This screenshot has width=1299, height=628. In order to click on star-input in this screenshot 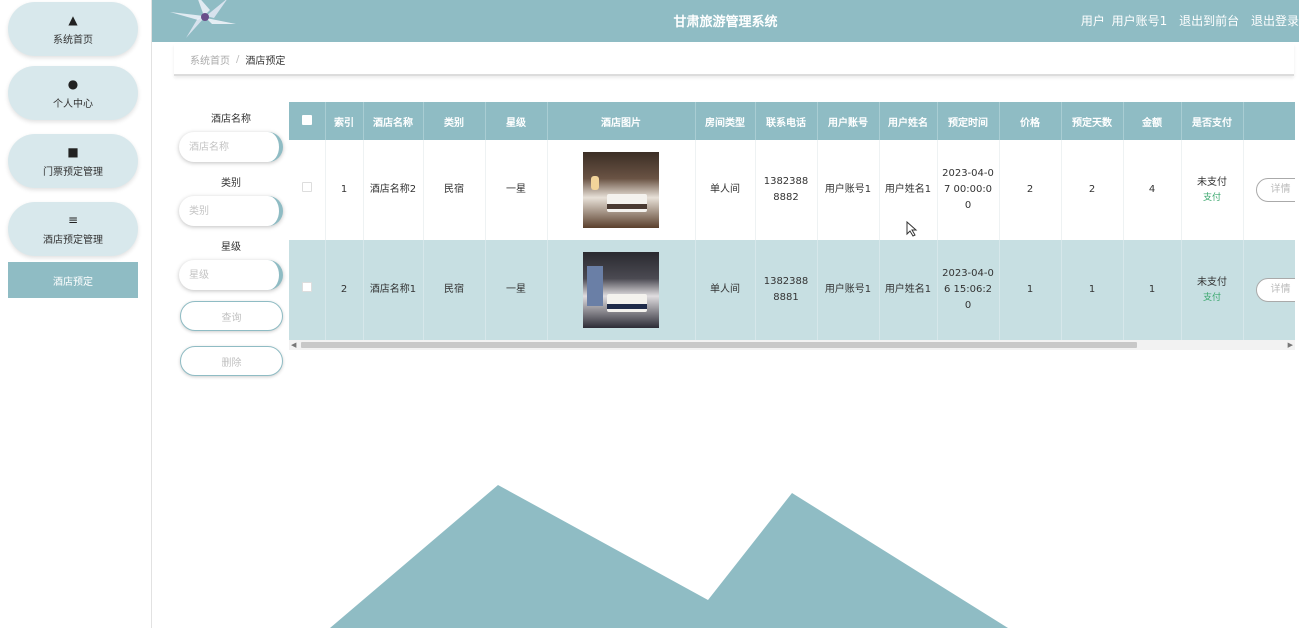, I will do `click(231, 275)`.